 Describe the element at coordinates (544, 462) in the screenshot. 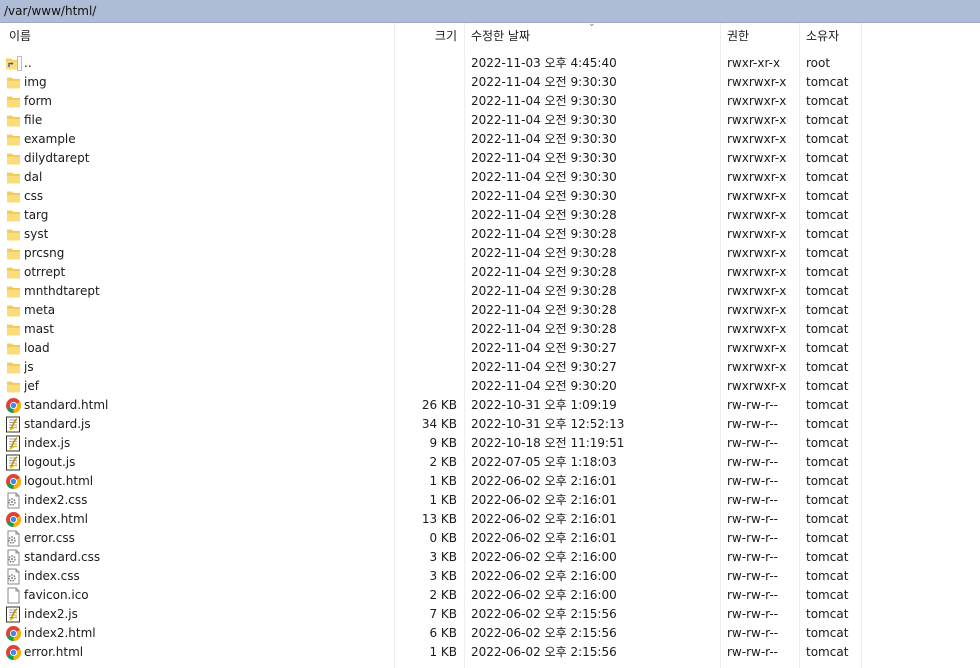

I see `file-modified: 2022-07-05 오후 1:18:03` at that location.